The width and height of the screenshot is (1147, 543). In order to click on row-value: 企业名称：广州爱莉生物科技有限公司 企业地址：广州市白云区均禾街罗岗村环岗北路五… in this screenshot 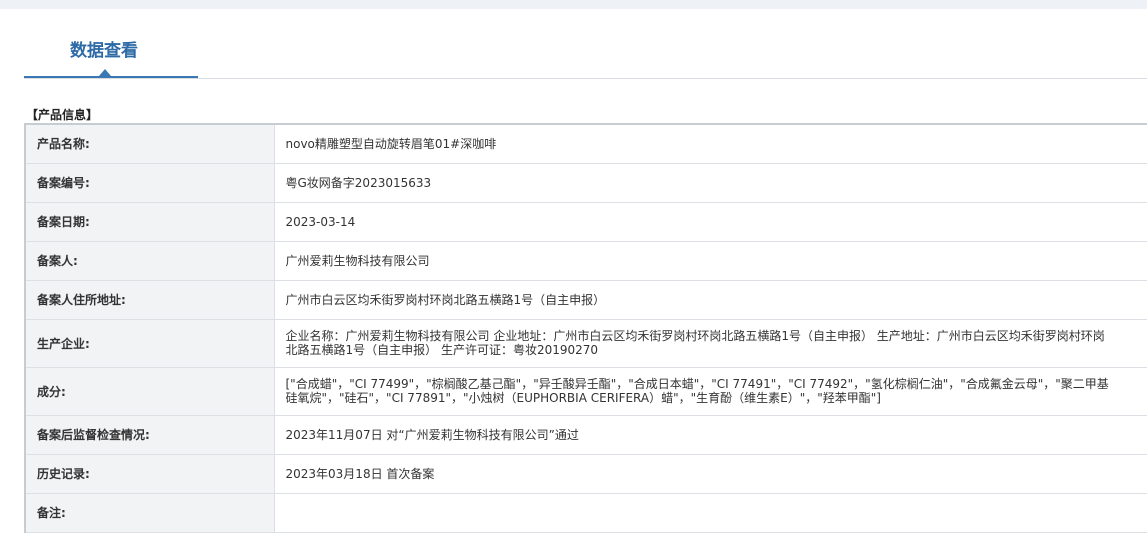, I will do `click(710, 343)`.